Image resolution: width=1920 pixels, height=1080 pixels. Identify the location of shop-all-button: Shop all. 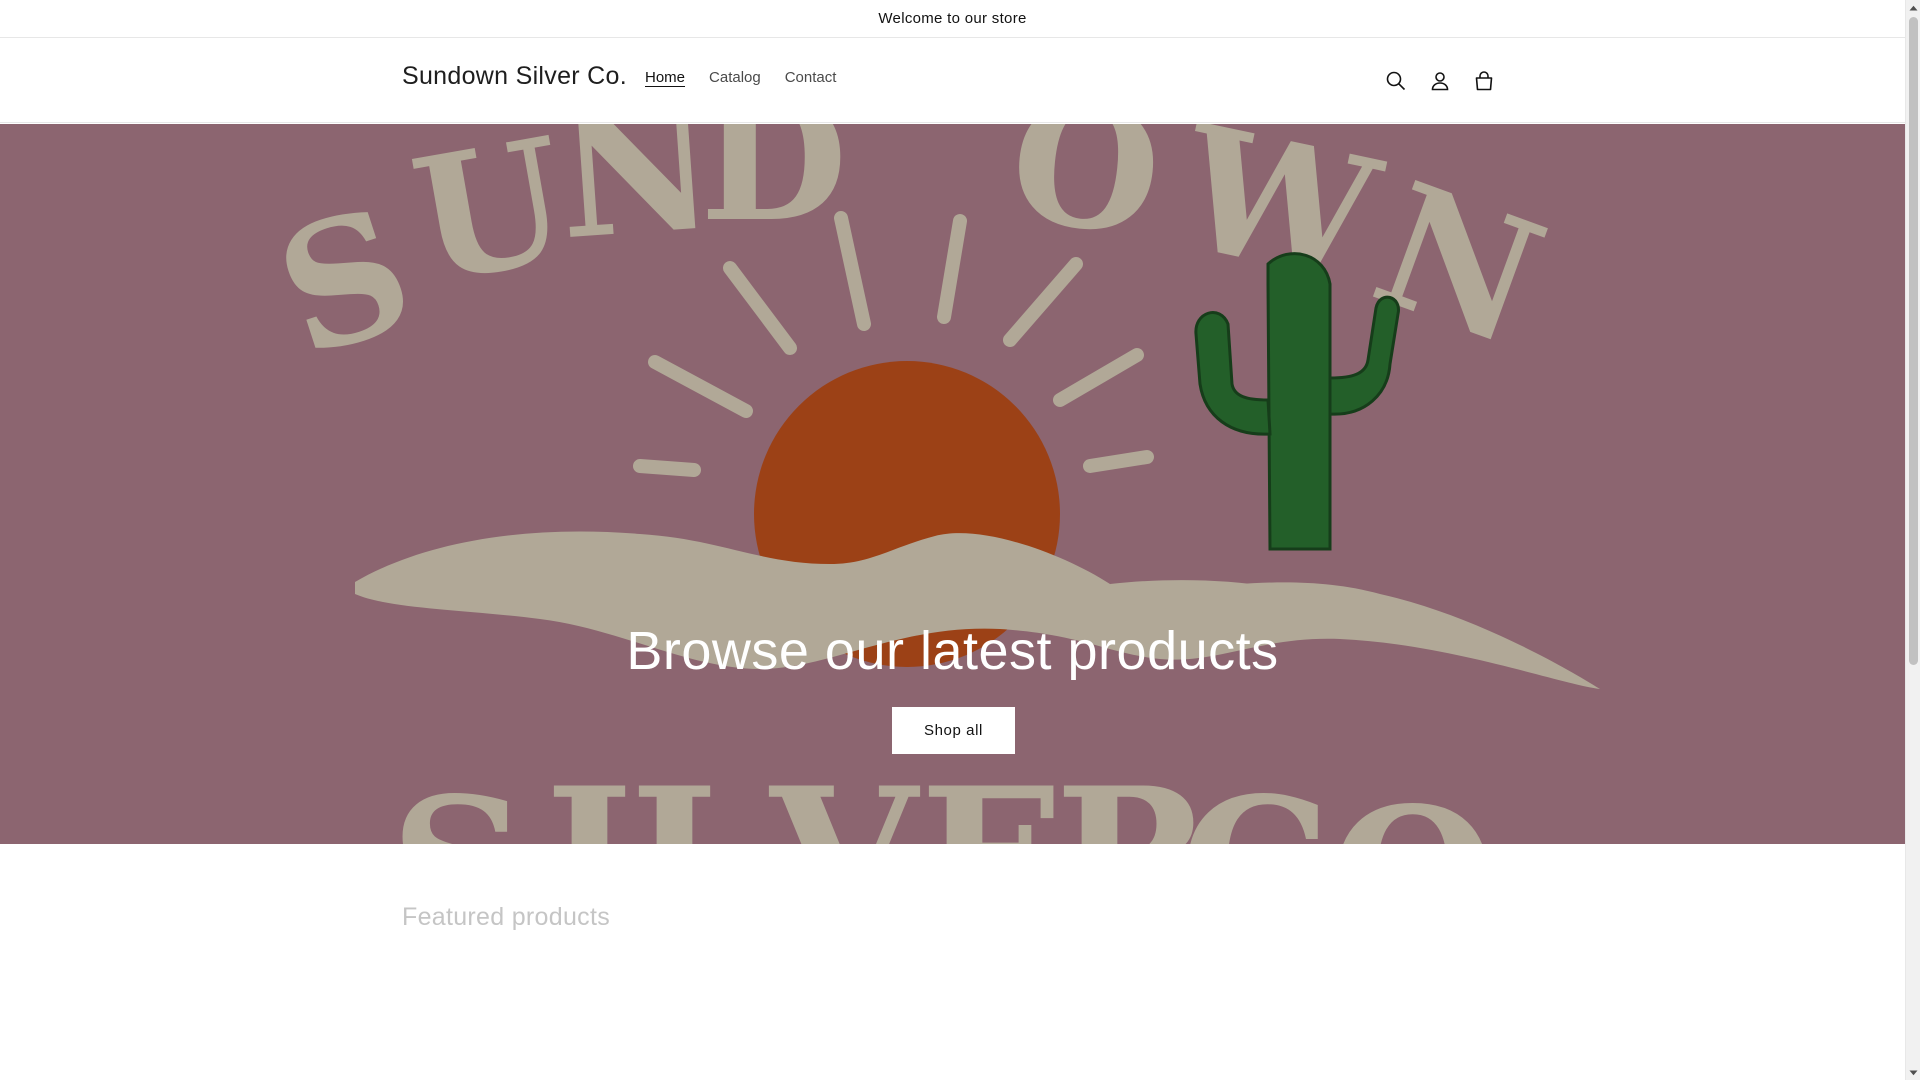
(953, 730).